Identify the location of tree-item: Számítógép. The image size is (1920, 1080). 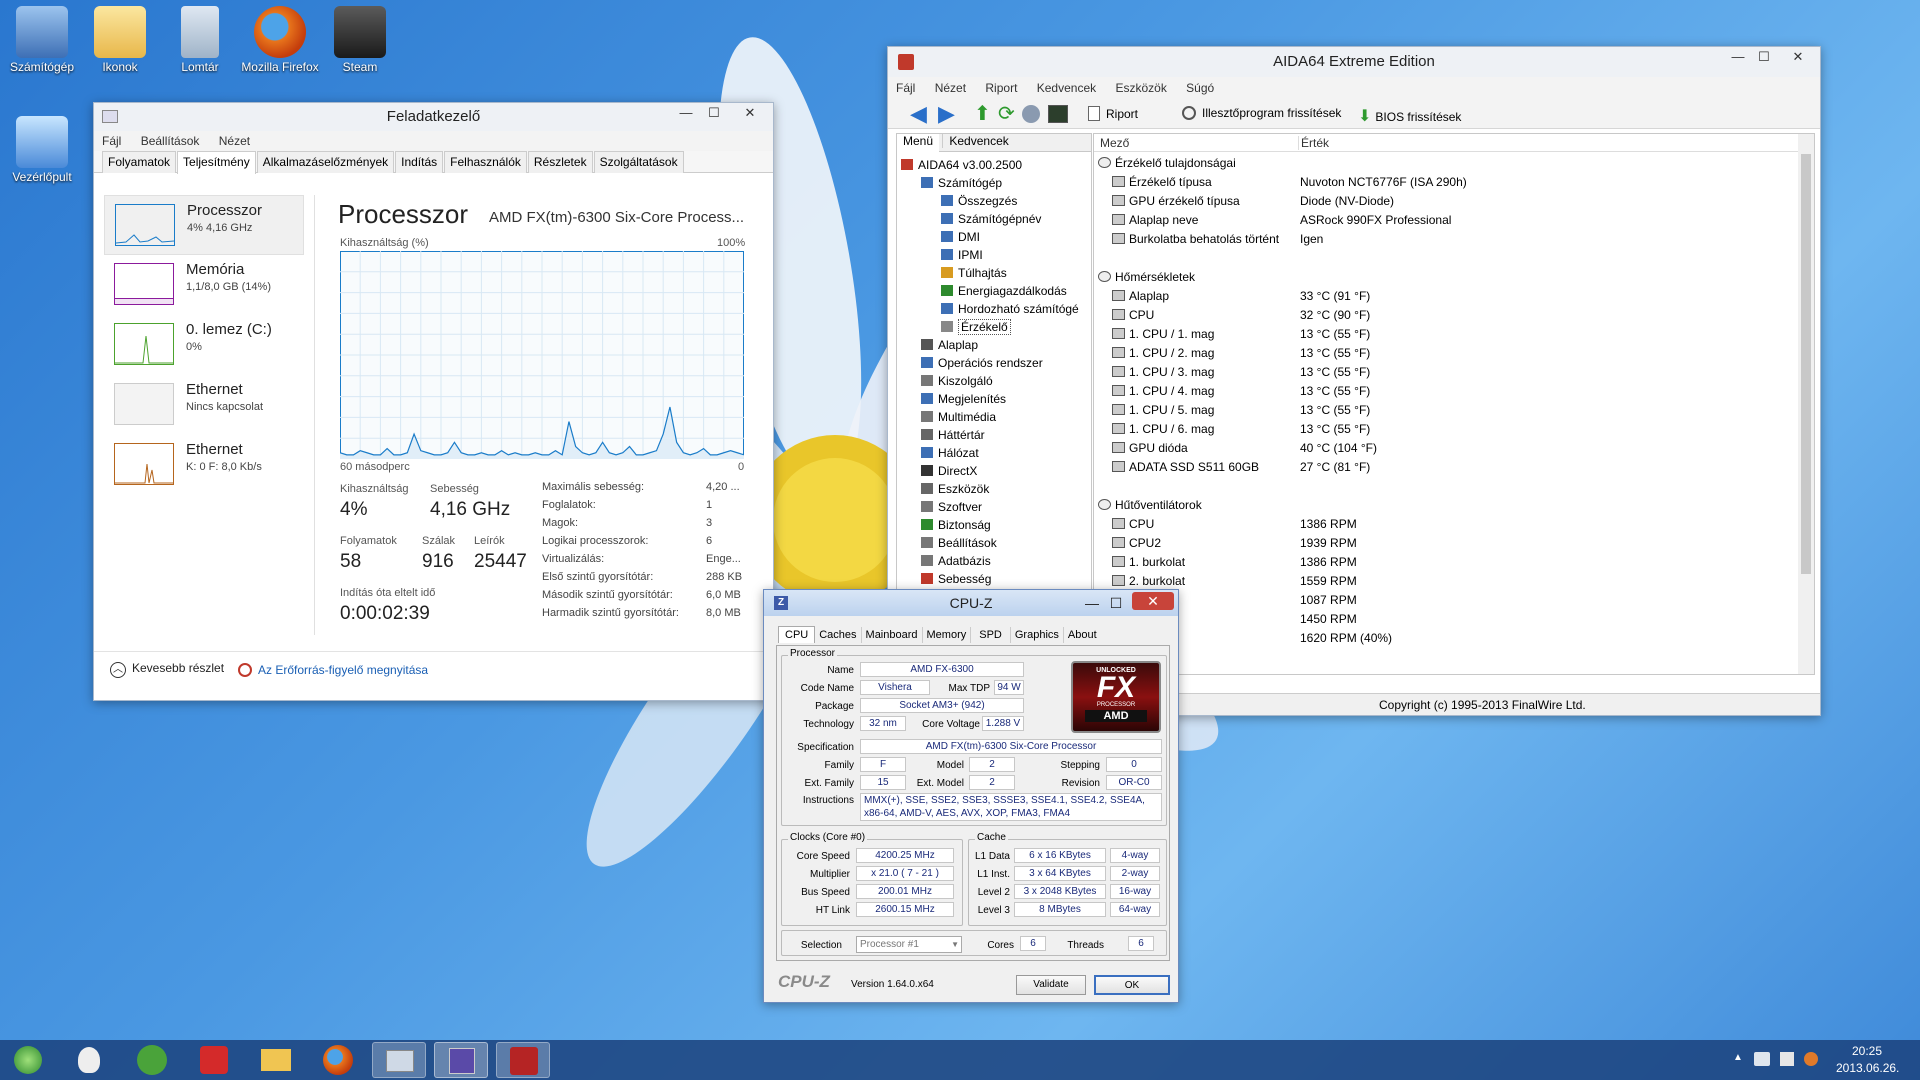
(961, 183).